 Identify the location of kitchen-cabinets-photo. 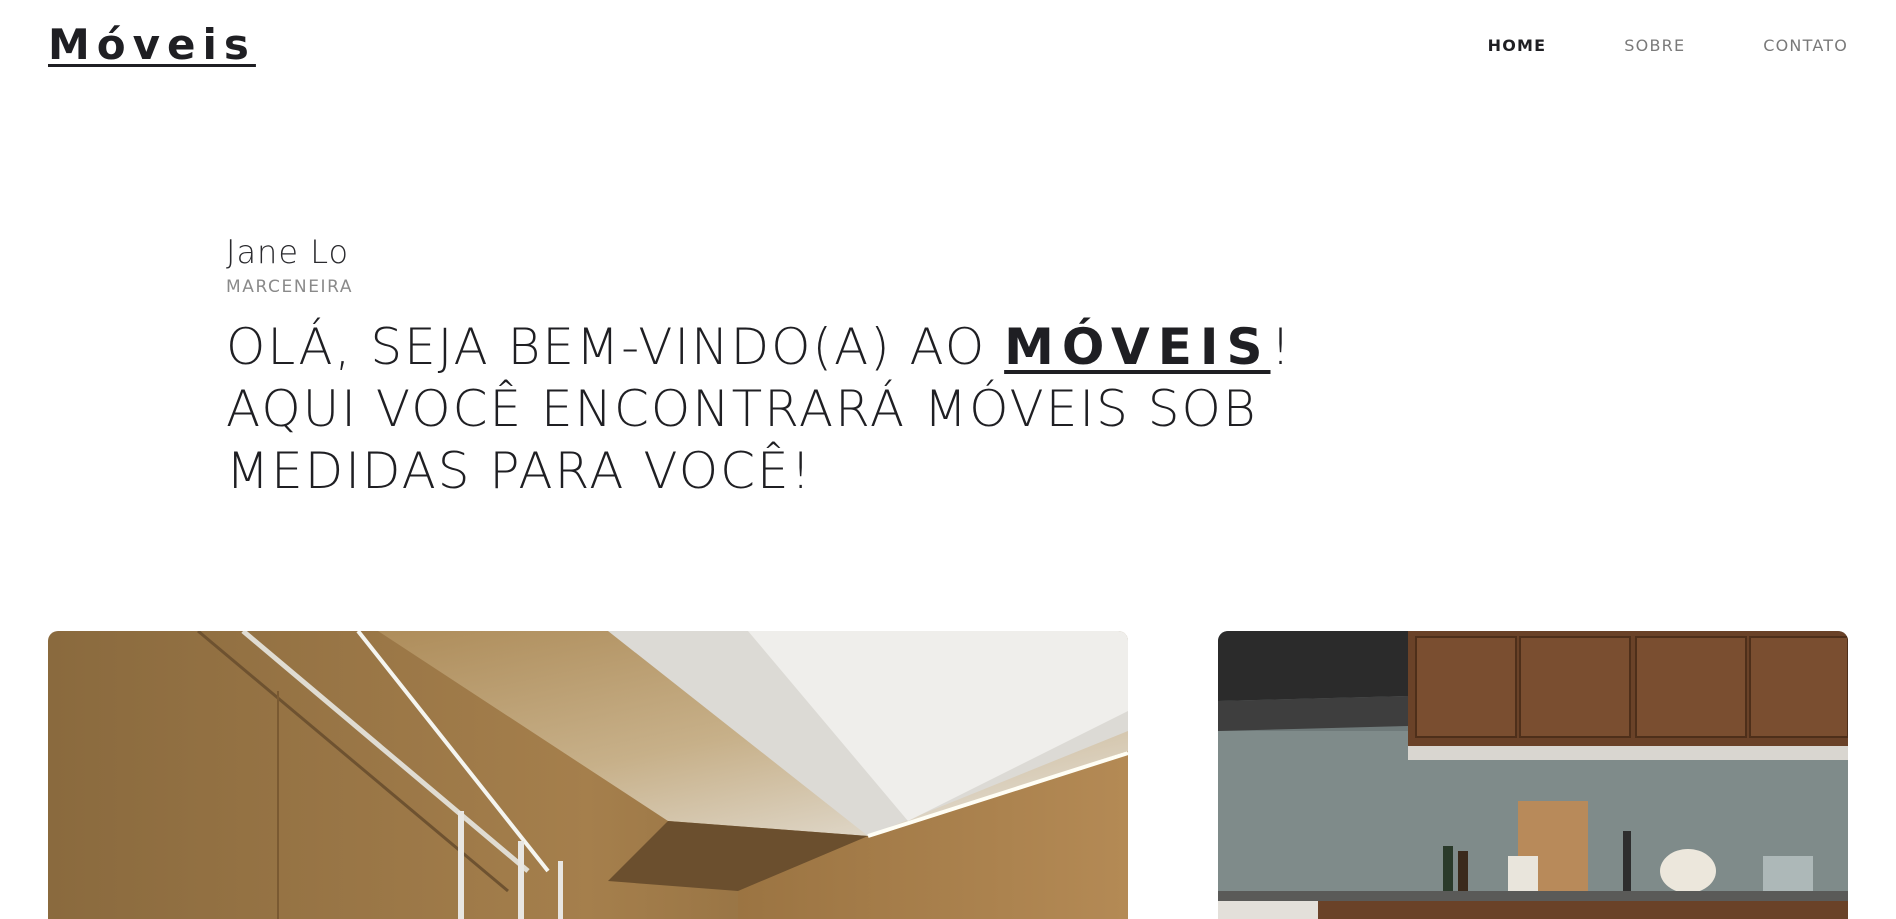
(1533, 775).